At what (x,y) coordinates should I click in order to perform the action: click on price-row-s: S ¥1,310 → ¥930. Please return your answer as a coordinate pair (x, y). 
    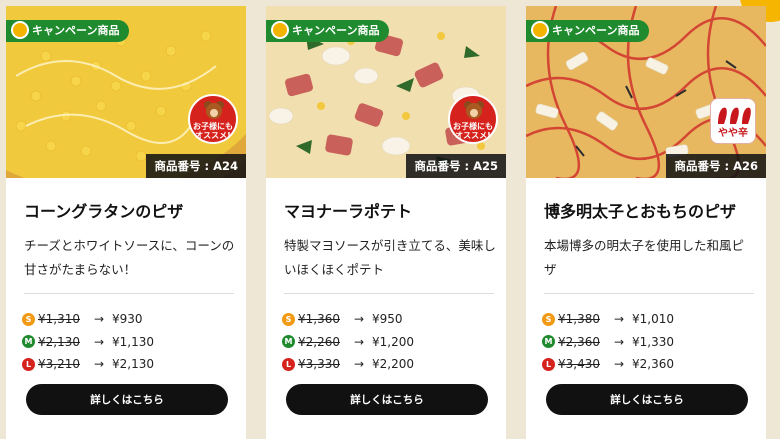
    Looking at the image, I should click on (88, 319).